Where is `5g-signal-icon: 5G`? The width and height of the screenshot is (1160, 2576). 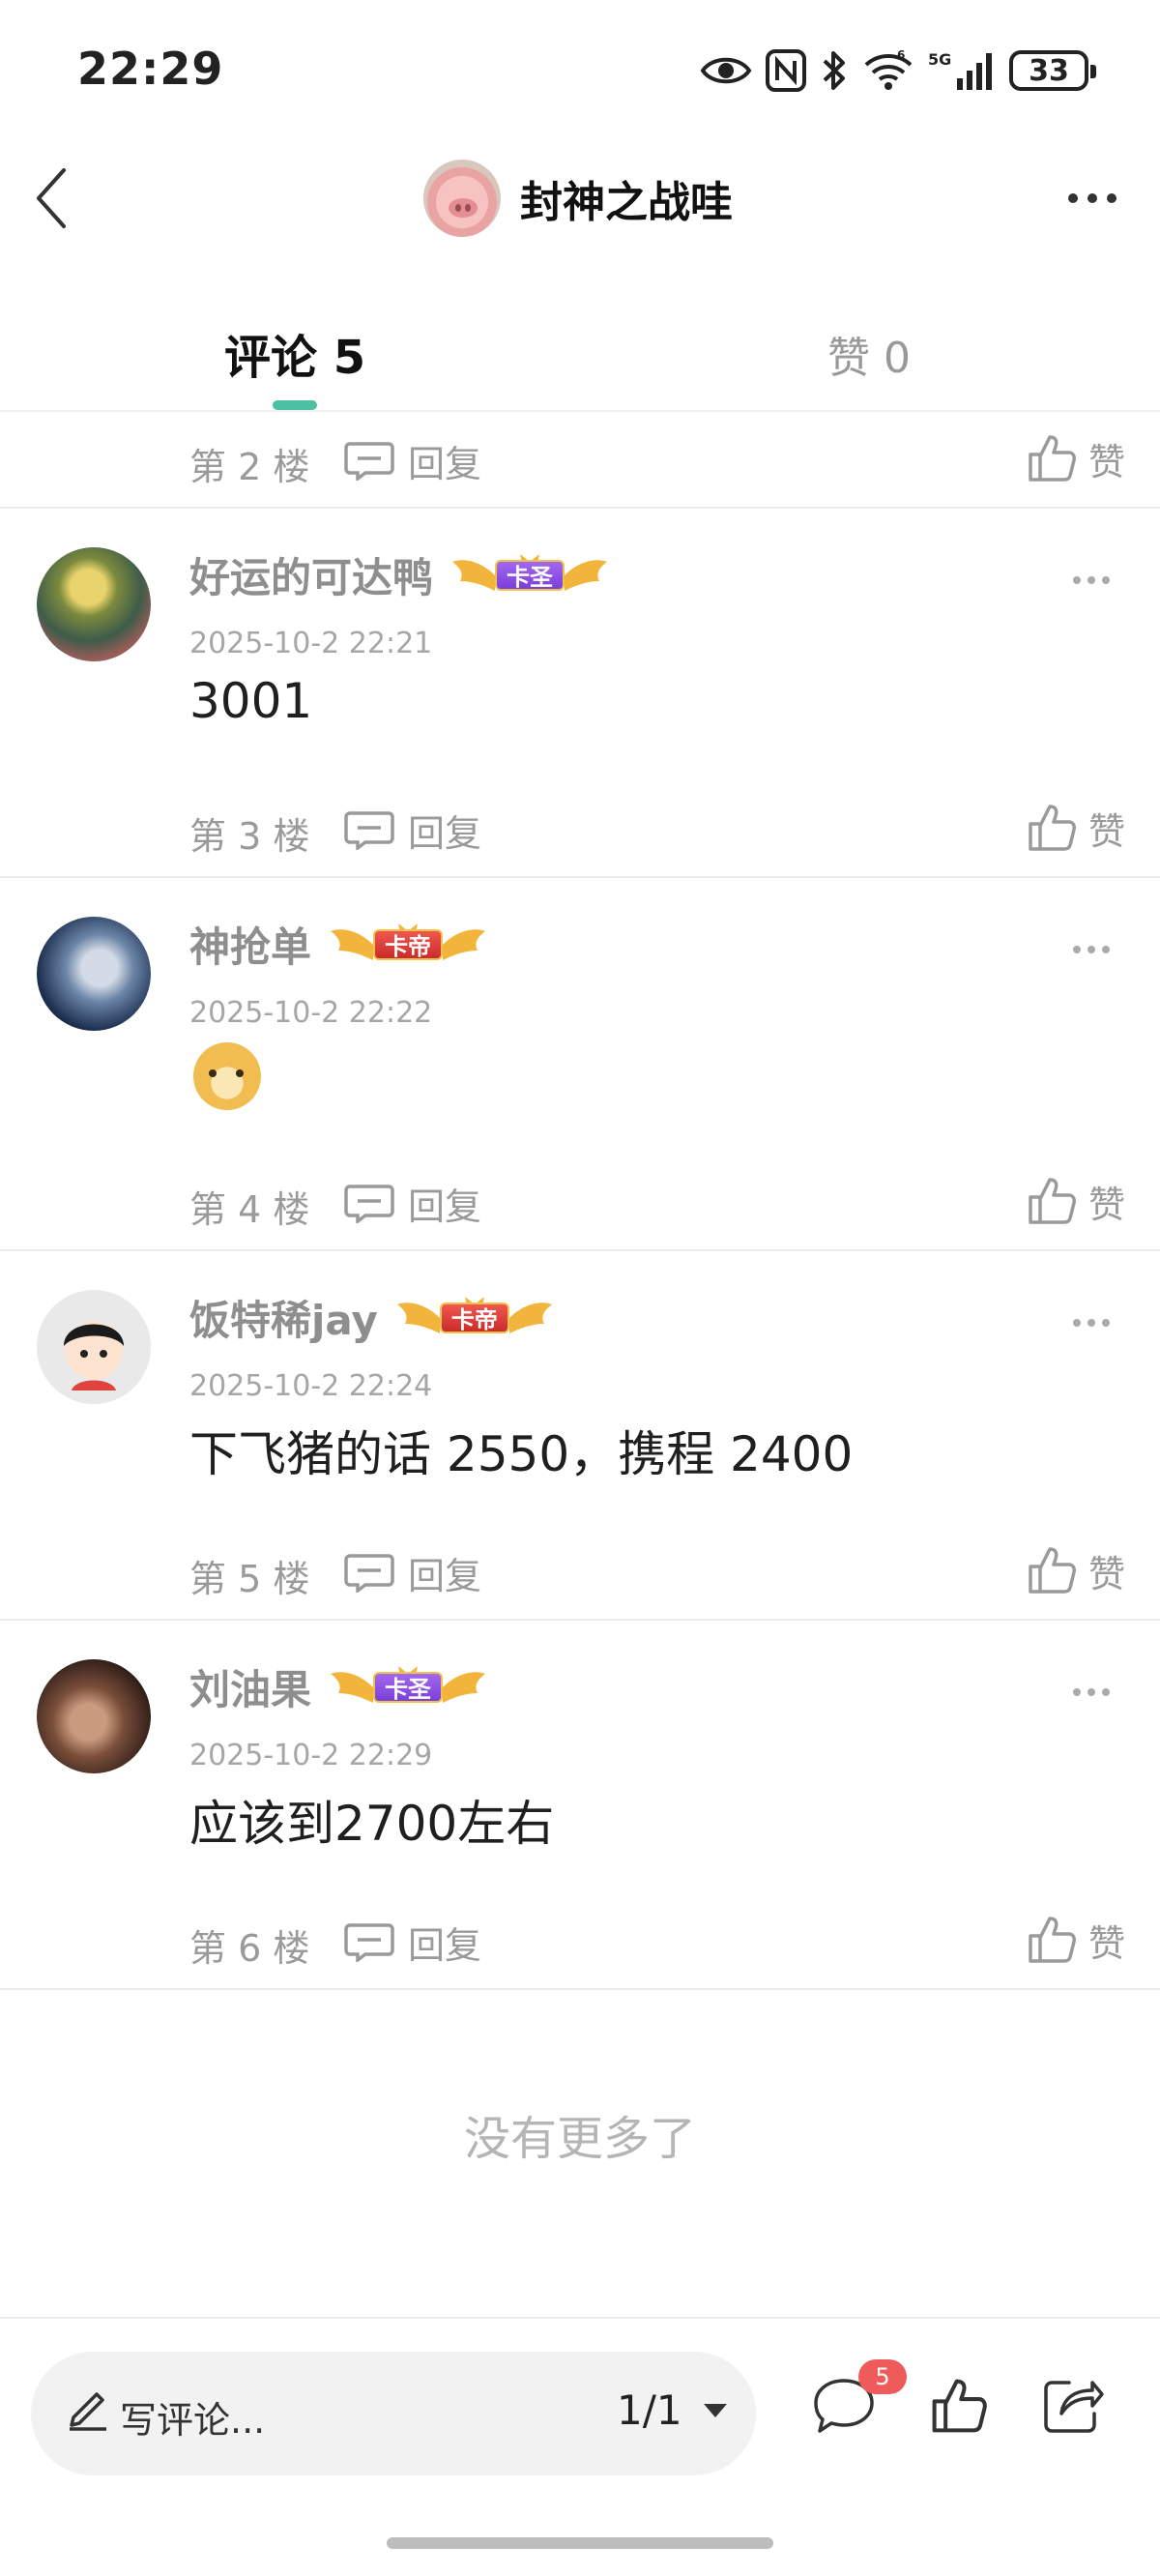 5g-signal-icon: 5G is located at coordinates (960, 70).